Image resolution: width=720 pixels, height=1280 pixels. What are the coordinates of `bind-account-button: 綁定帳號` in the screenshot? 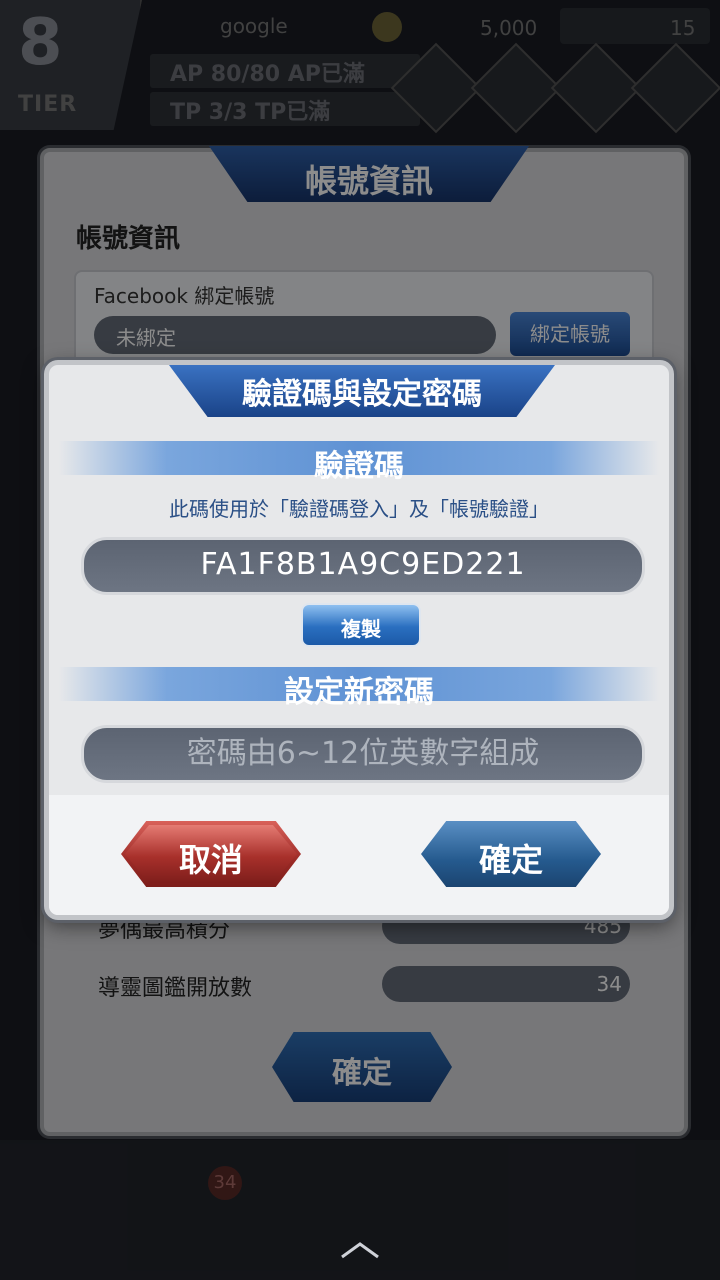 It's located at (570, 334).